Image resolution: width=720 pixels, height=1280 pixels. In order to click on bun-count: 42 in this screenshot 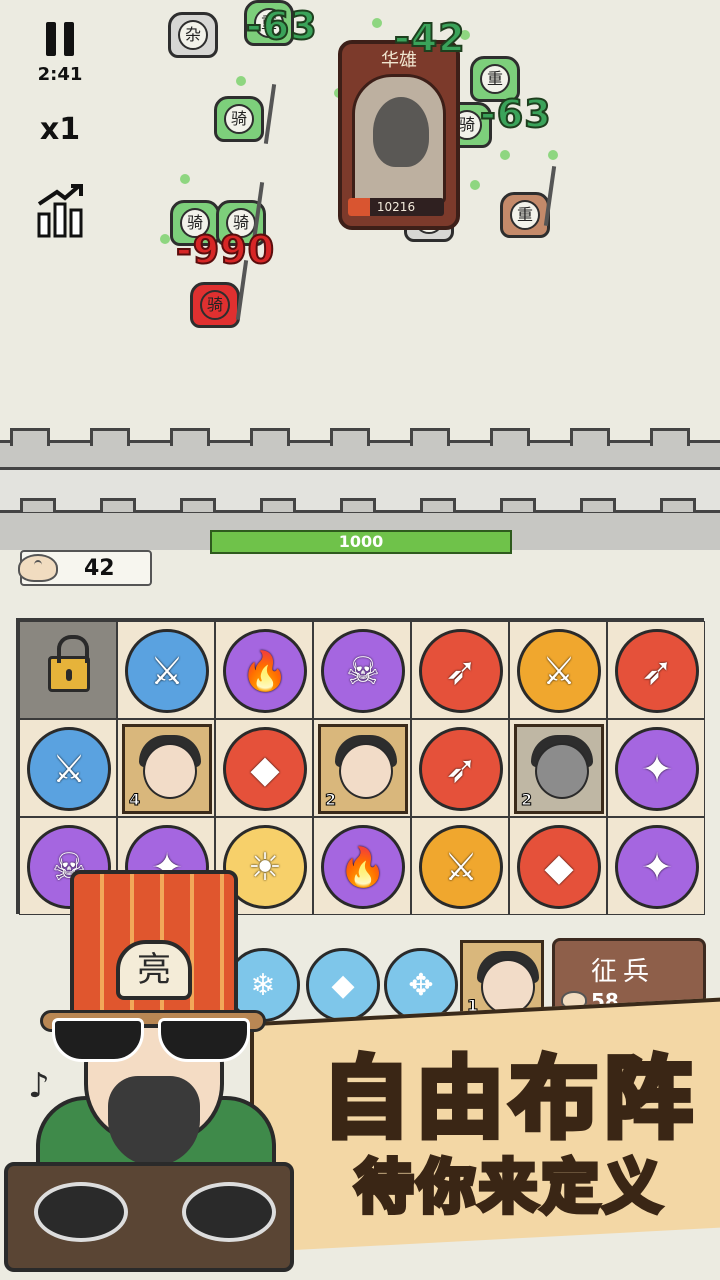, I will do `click(99, 568)`.